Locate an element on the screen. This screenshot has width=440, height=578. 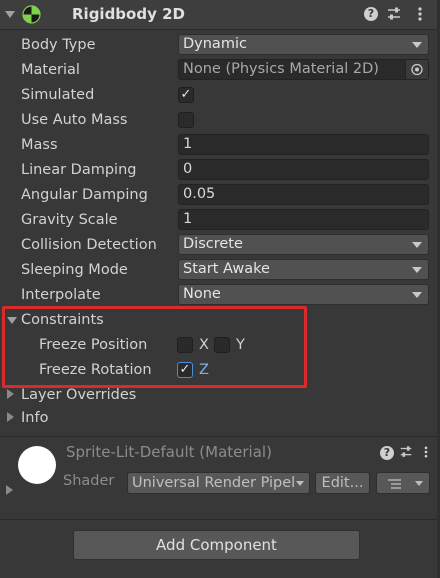
material-label: Material is located at coordinates (50, 70).